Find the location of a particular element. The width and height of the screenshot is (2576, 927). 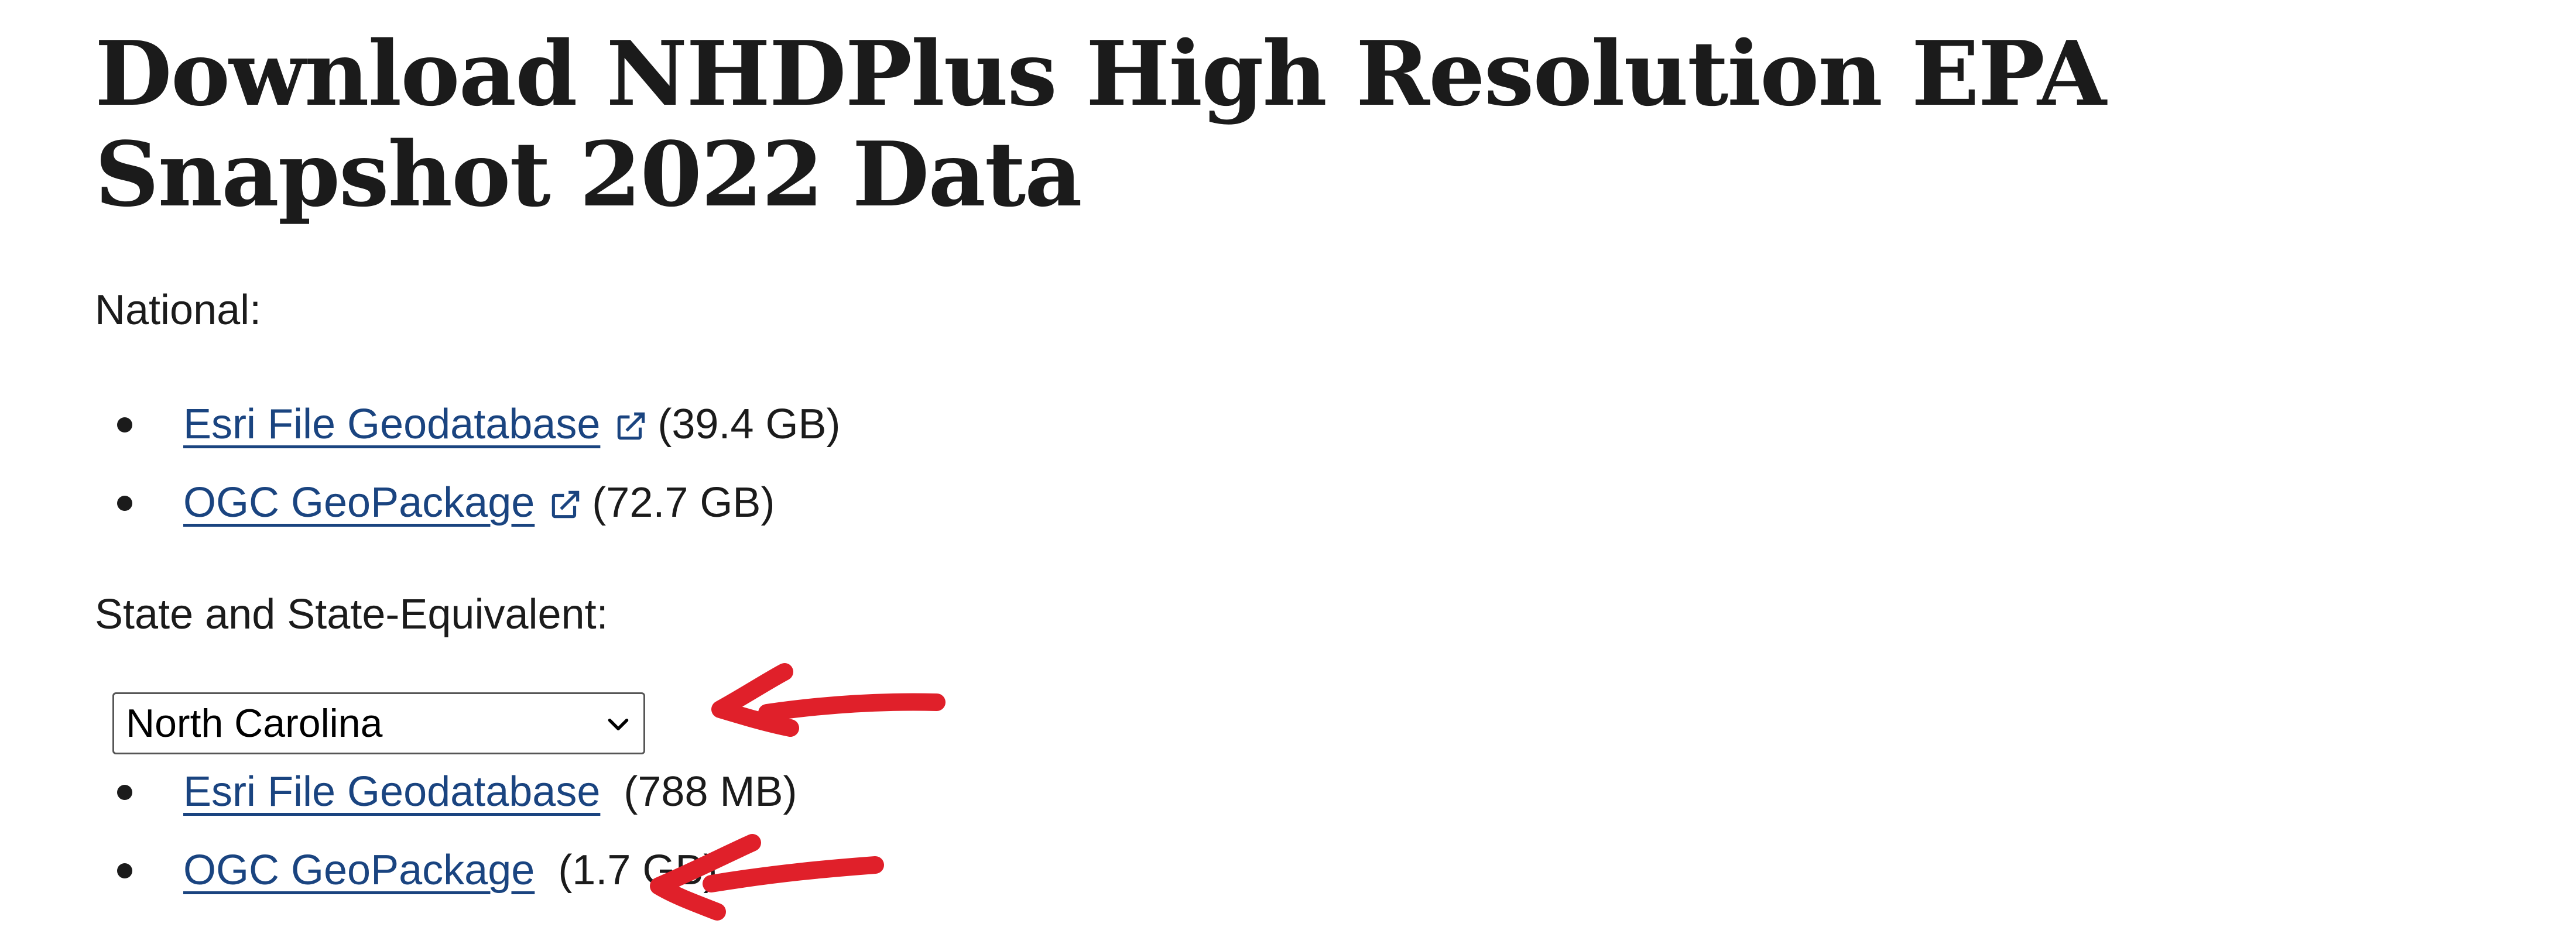

state-select-value: North Carolina is located at coordinates (254, 723).